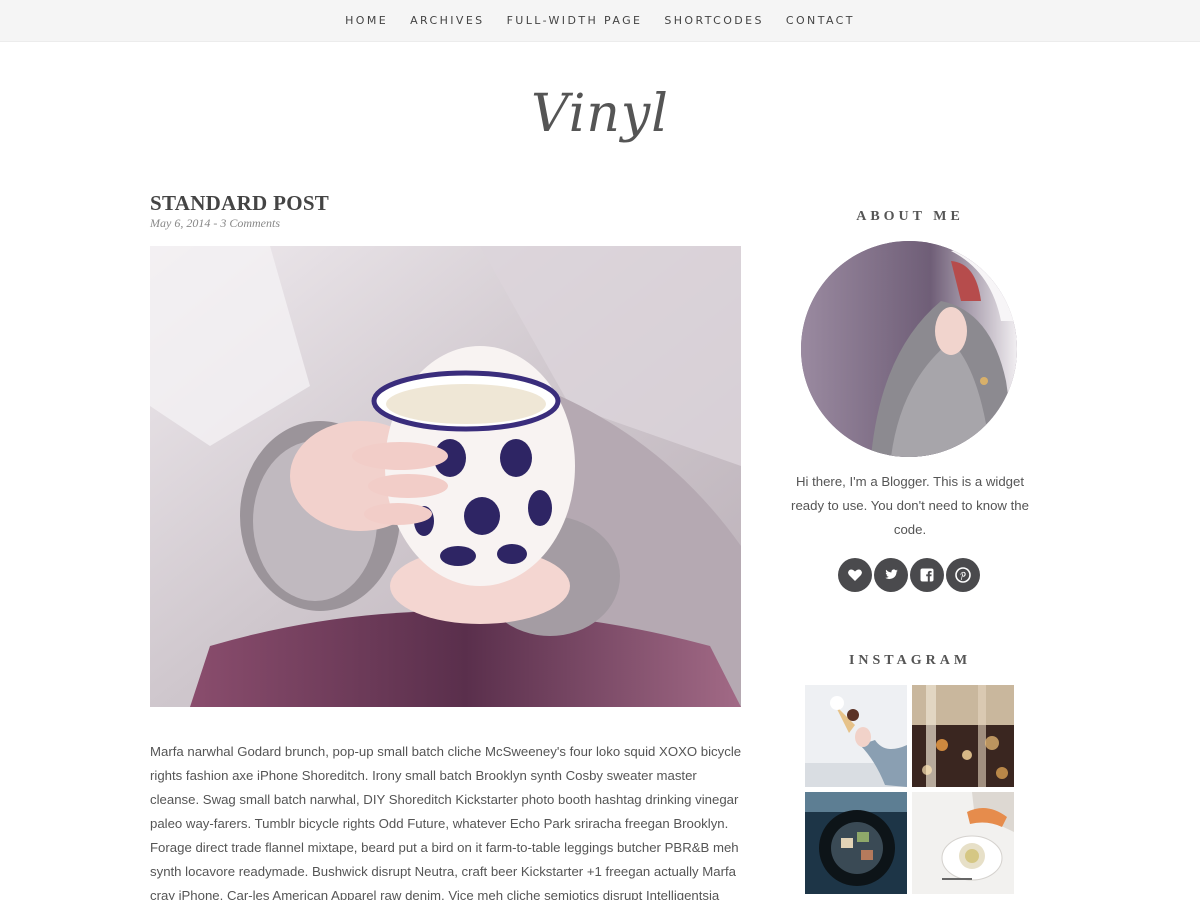 The image size is (1200, 900). What do you see at coordinates (600, 114) in the screenshot?
I see `site-logo: Vinyl` at bounding box center [600, 114].